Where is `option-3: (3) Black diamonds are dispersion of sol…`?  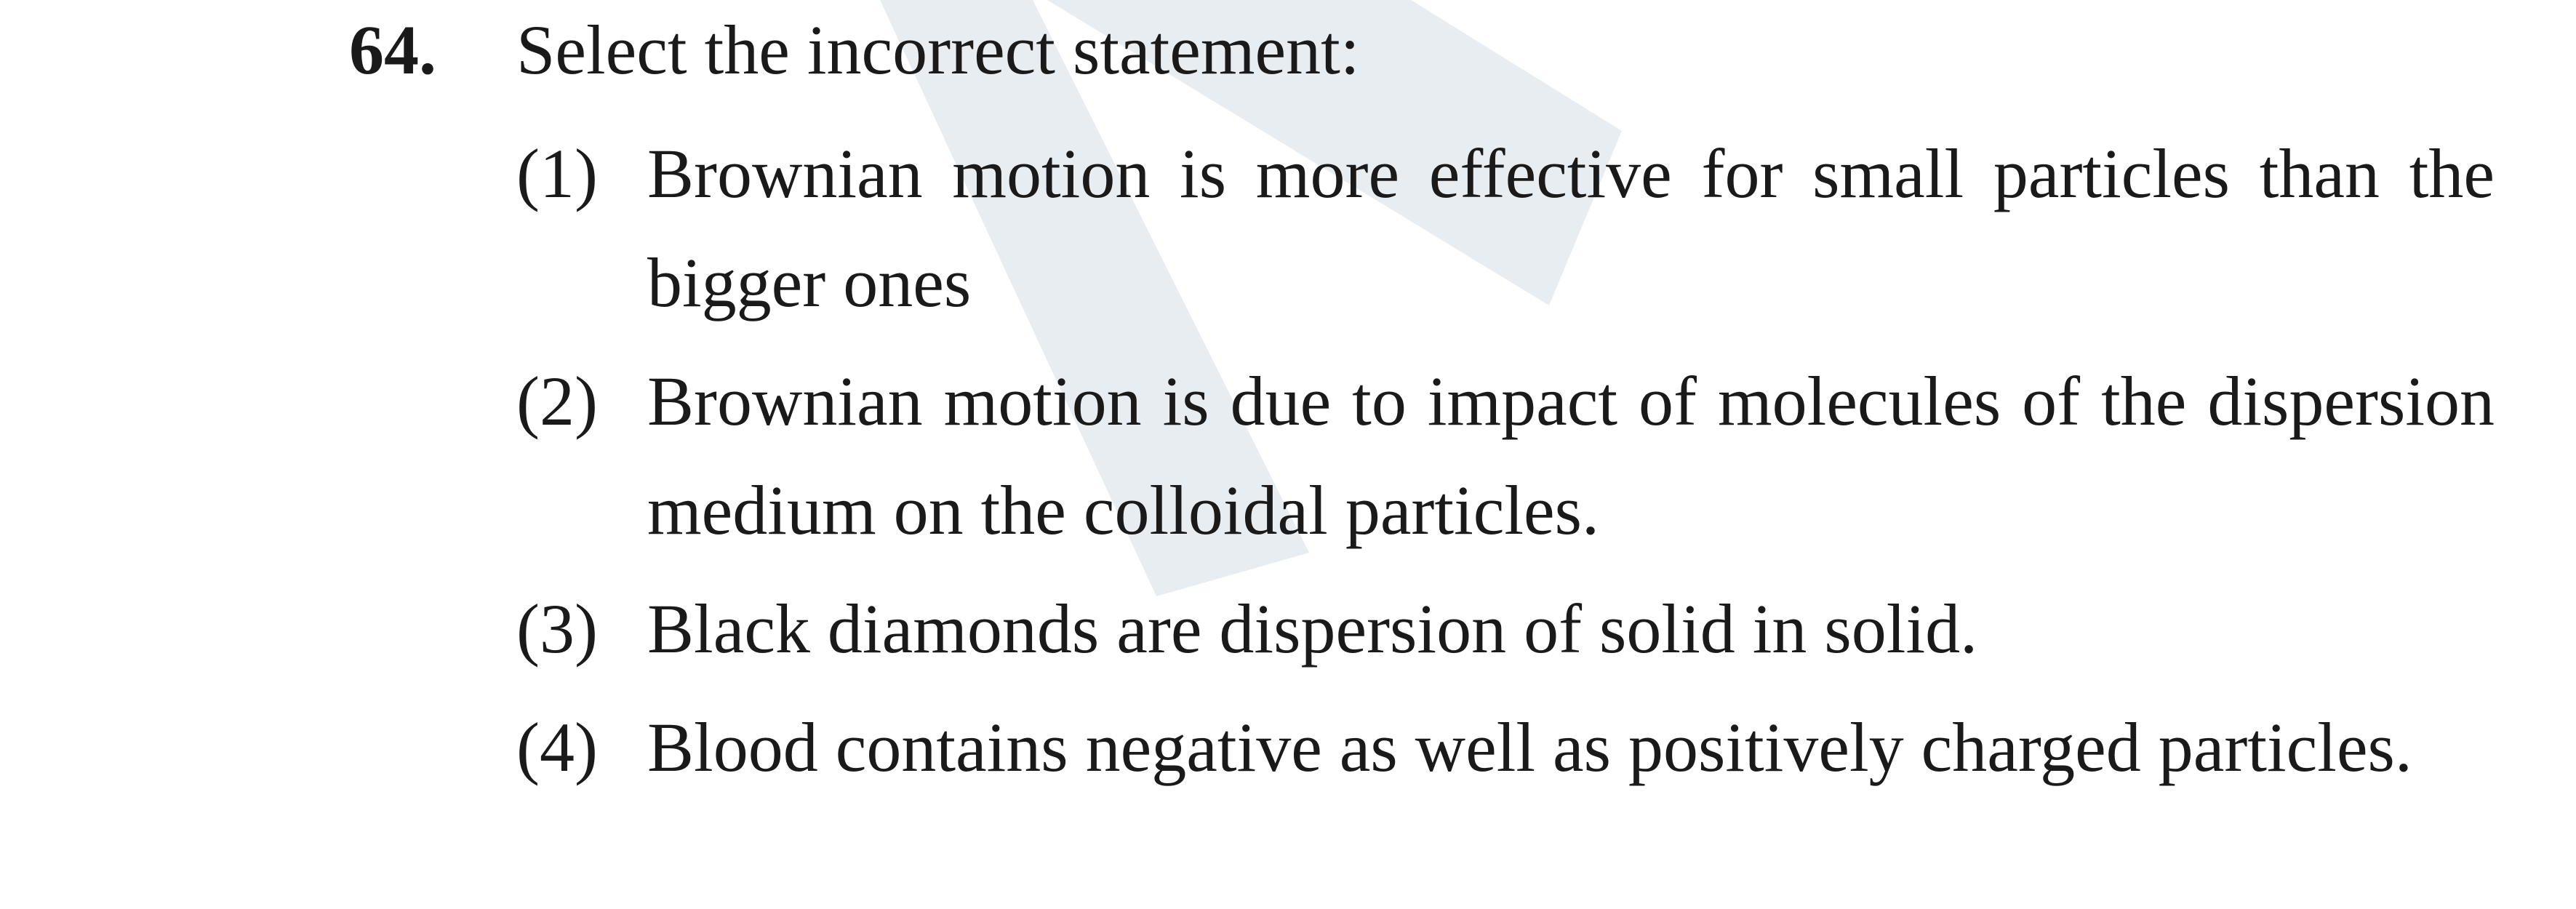 option-3: (3) Black diamonds are dispersion of sol… is located at coordinates (1509, 629).